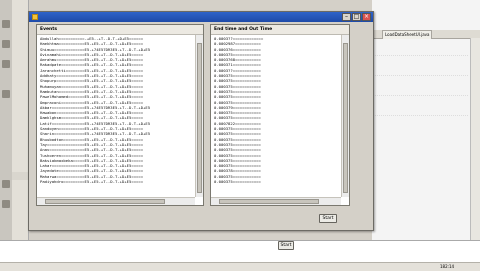 The height and width of the screenshot is (271, 480). I want to click on list-item: 0.000375============, so click(276, 181).